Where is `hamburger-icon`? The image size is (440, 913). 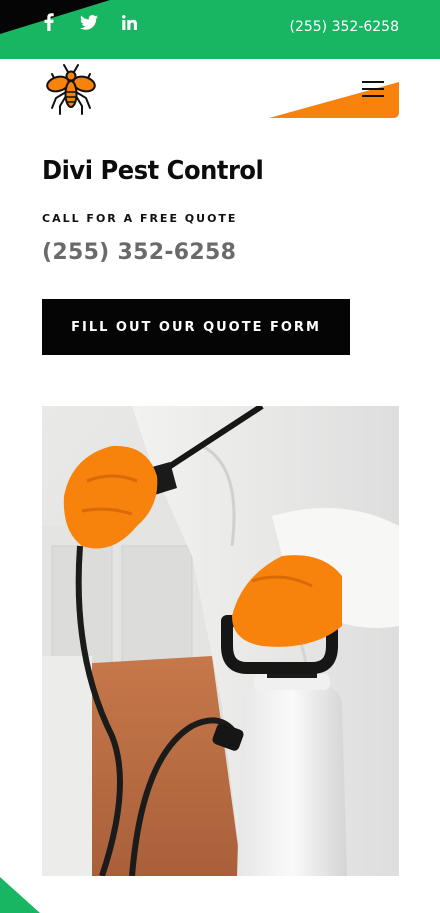
hamburger-icon is located at coordinates (373, 89).